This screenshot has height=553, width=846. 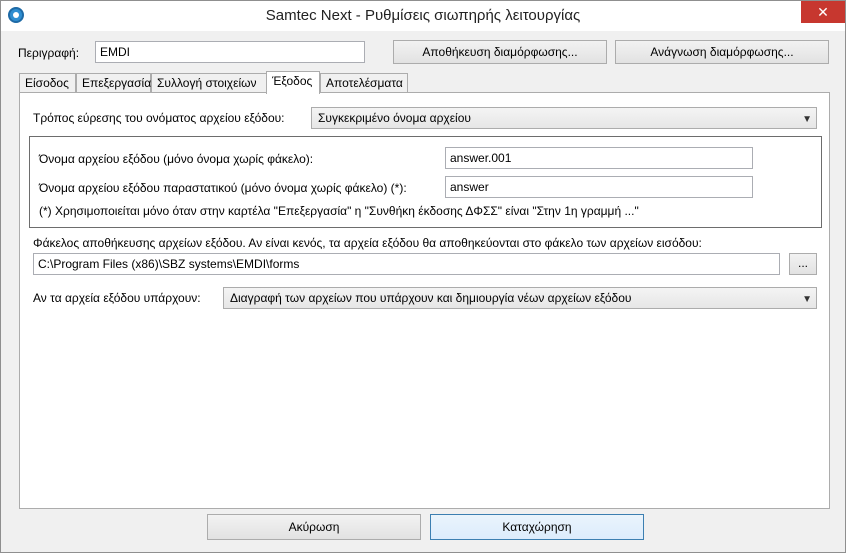 I want to click on tab-processing: Επεξεργασία, so click(x=113, y=83).